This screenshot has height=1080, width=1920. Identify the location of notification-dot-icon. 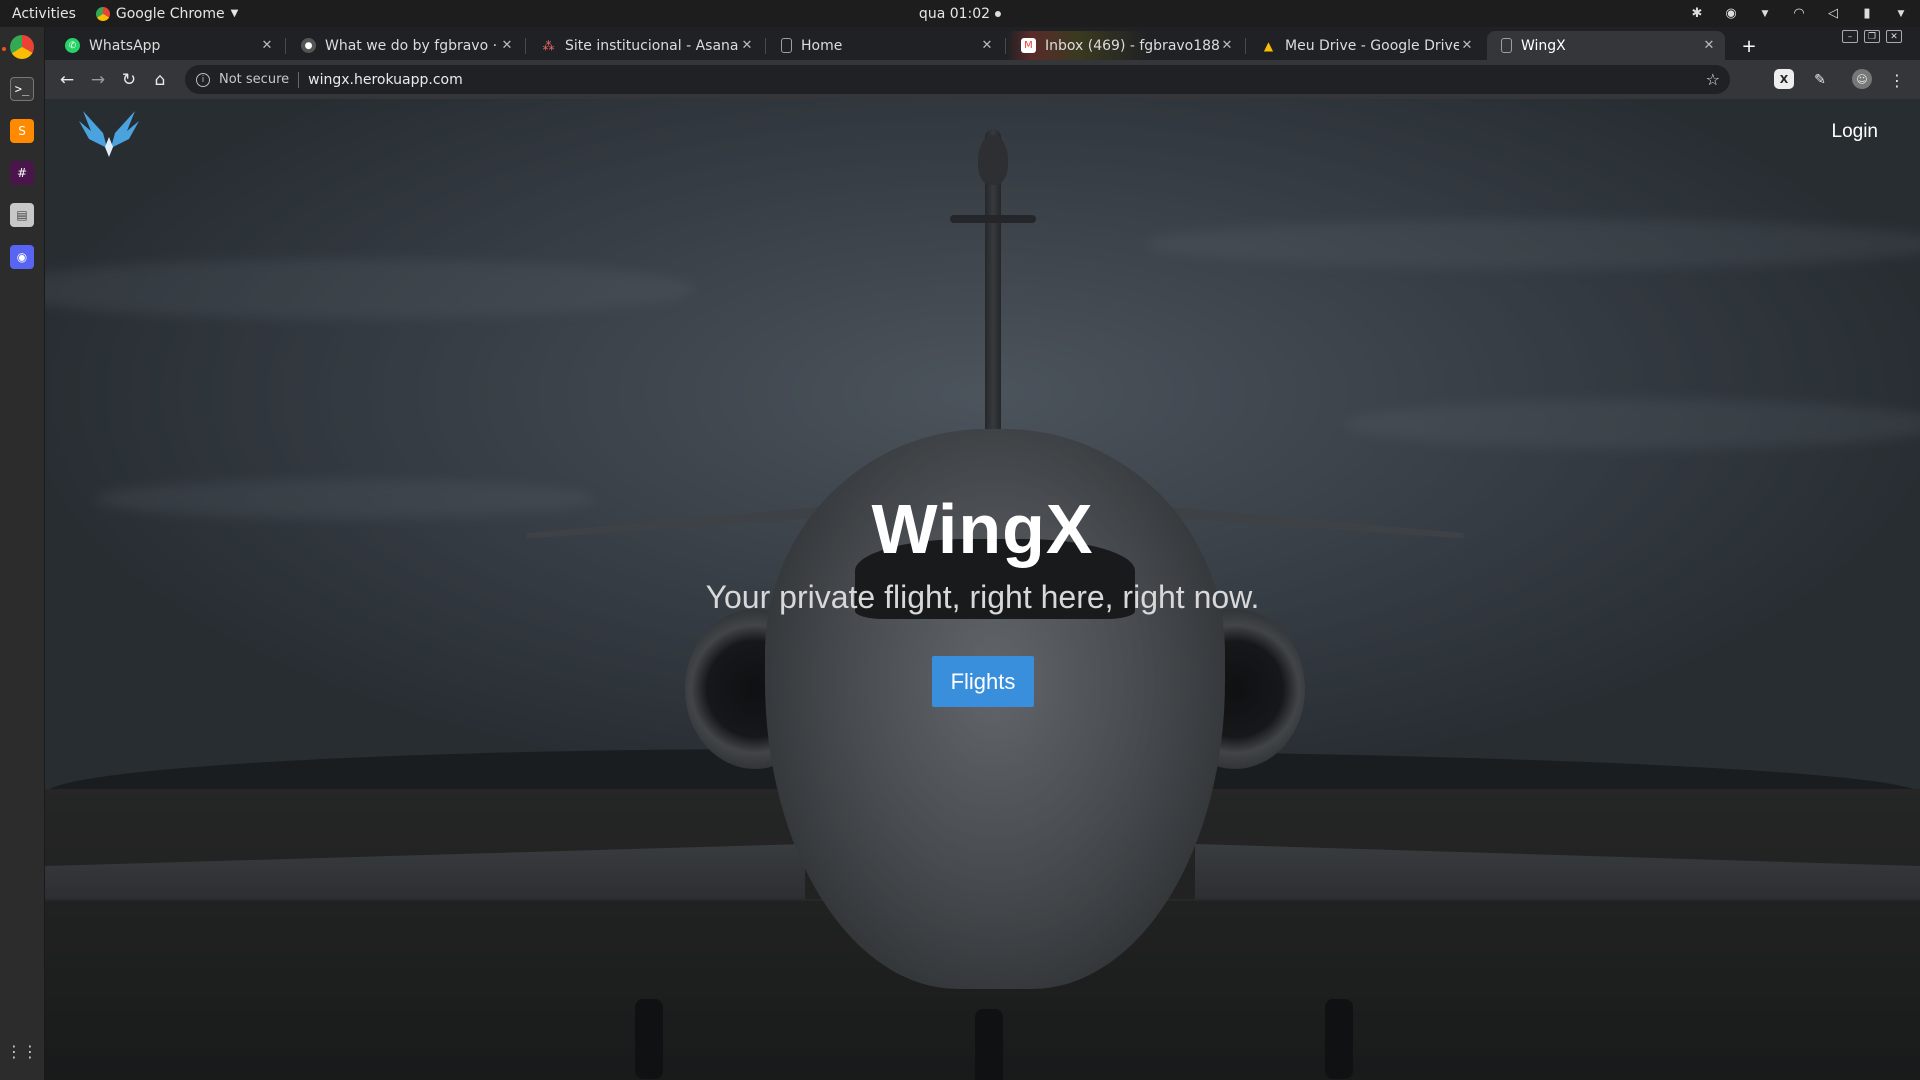
(998, 13).